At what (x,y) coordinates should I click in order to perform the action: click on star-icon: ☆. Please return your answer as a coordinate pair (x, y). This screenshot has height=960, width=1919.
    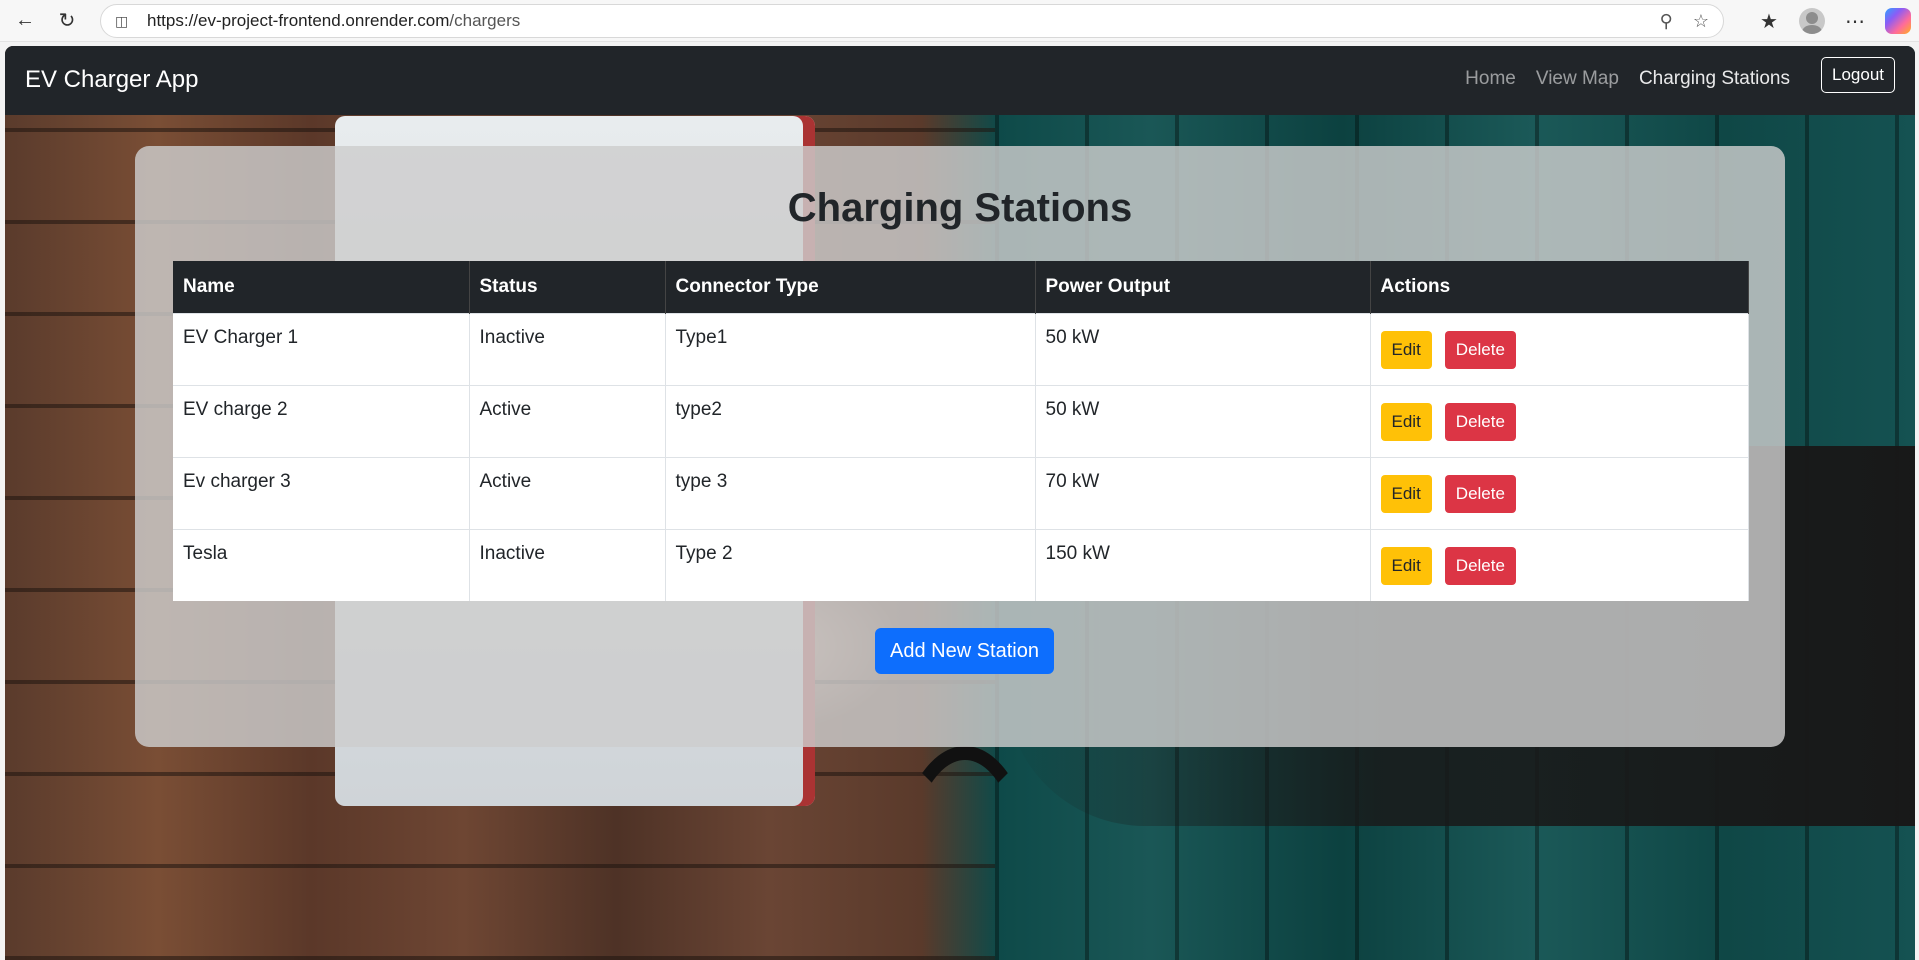
    Looking at the image, I should click on (1701, 21).